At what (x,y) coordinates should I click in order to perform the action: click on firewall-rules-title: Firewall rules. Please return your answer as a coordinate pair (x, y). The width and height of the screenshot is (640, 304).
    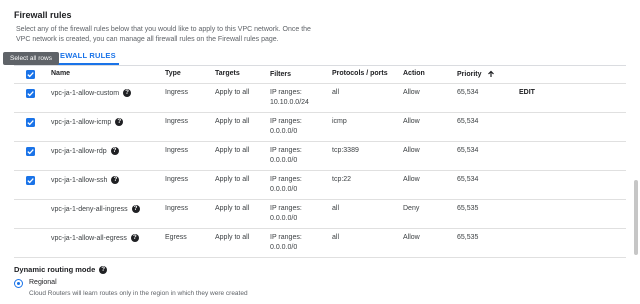
    Looking at the image, I should click on (43, 15).